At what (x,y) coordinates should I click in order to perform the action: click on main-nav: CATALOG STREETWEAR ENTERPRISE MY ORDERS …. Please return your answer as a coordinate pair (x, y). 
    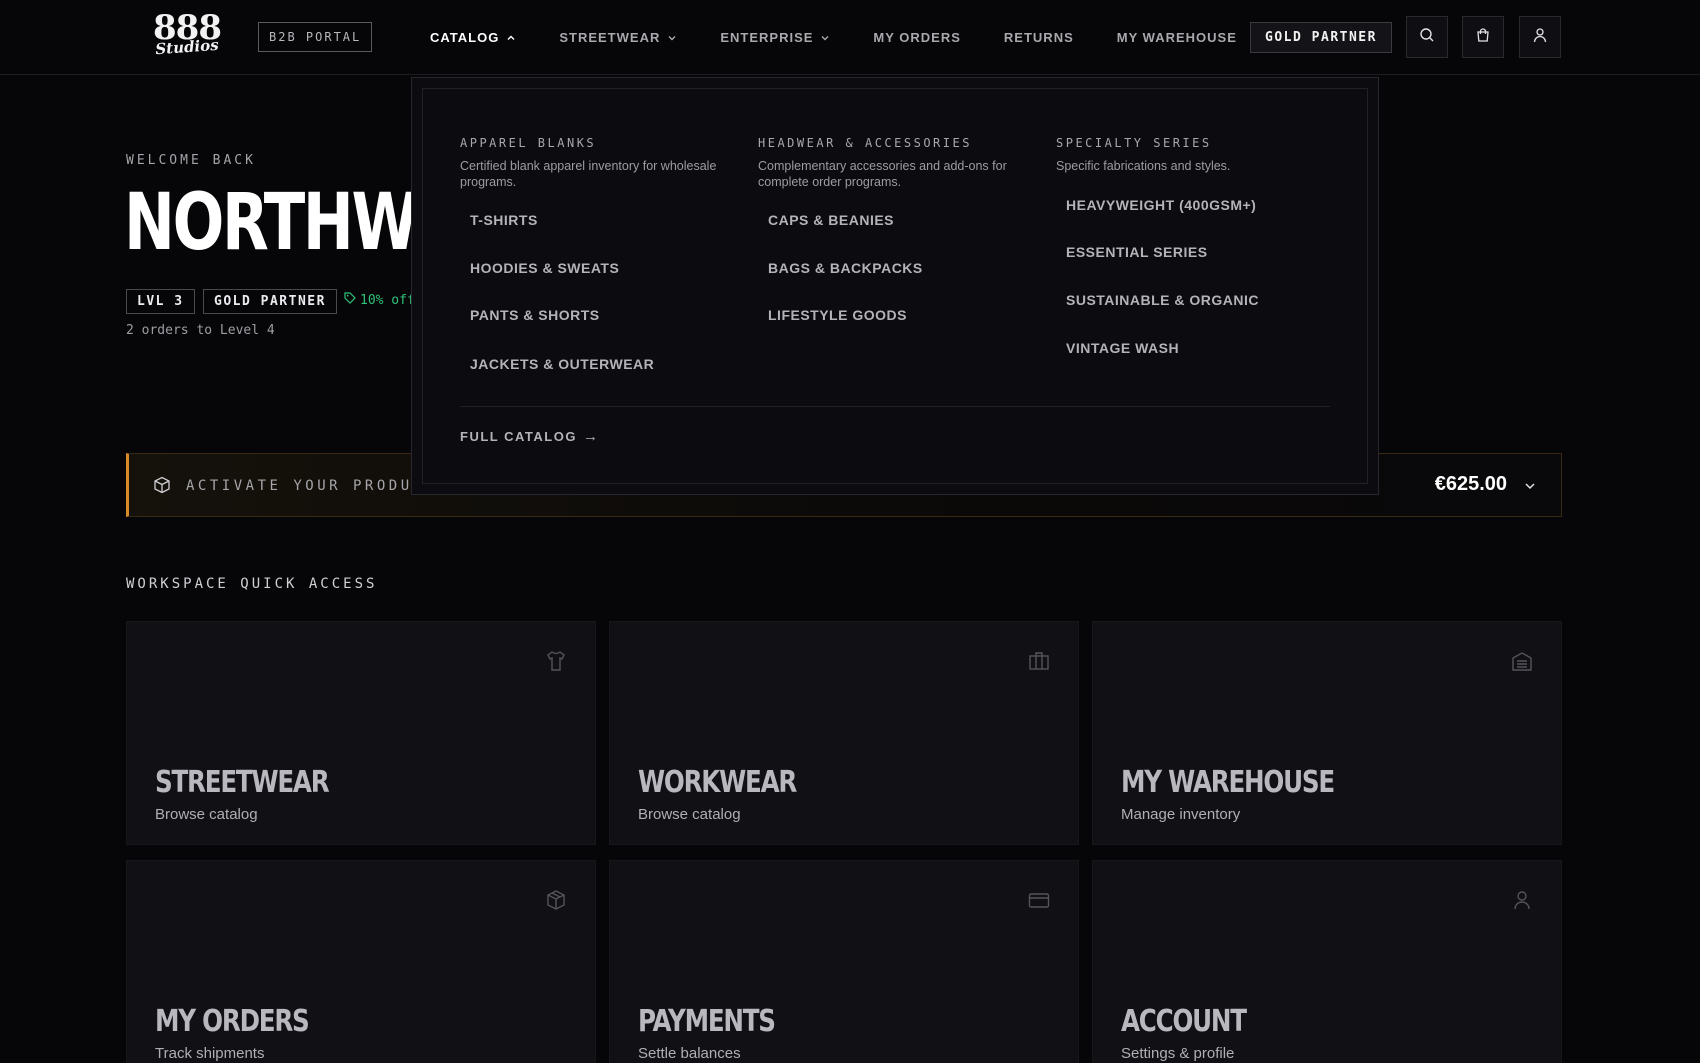
    Looking at the image, I should click on (855, 37).